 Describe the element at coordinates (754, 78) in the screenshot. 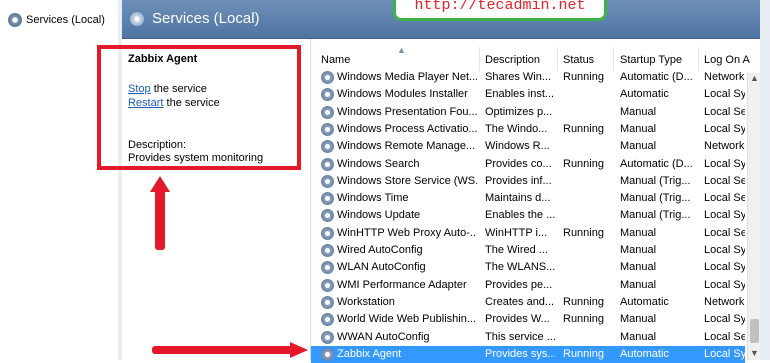

I see `scroll-up-arrow-icon: ▲` at that location.